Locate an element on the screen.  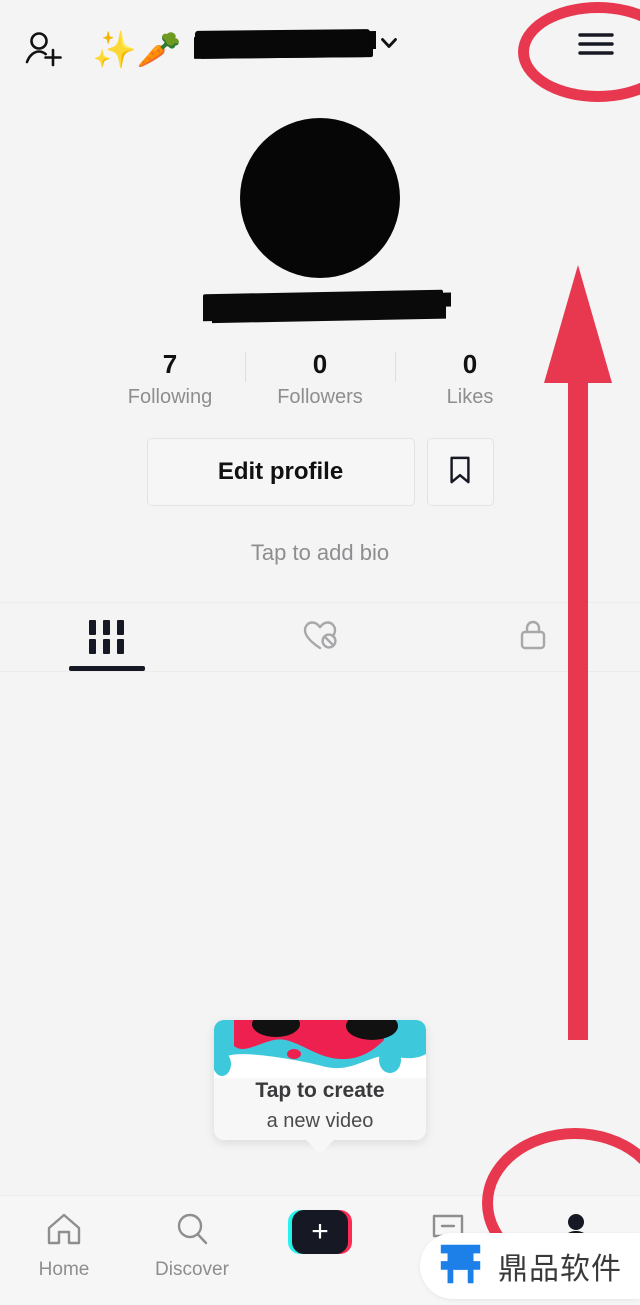
plus-icon: + is located at coordinates (320, 1232).